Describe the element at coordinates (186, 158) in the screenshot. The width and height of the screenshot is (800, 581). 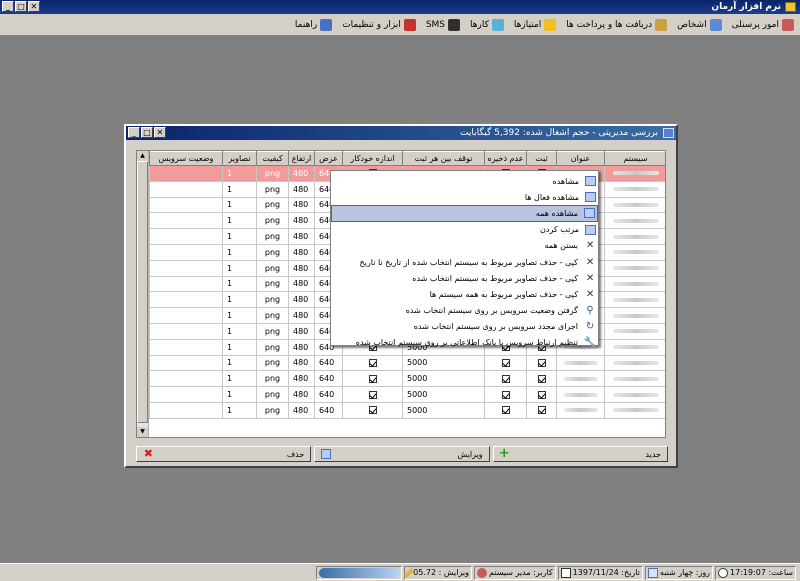
I see `column-header-10: وضعیت سرویس` at that location.